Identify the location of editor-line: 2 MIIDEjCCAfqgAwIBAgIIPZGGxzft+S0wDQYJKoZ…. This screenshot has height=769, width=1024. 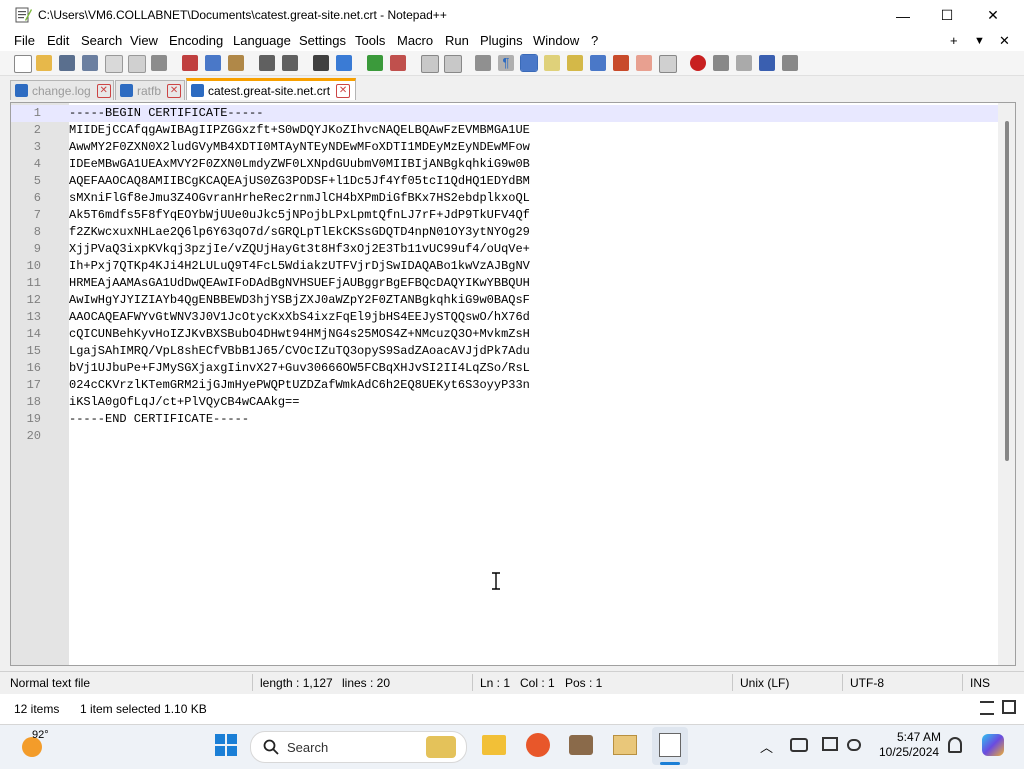
(504, 130).